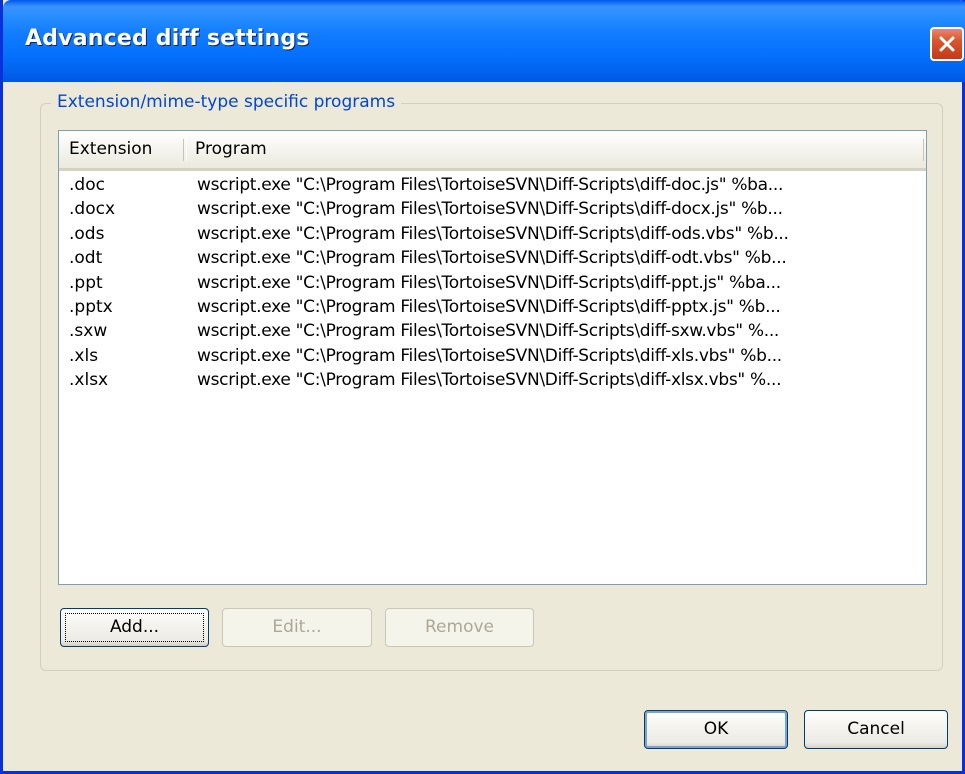 This screenshot has width=965, height=774. What do you see at coordinates (87, 233) in the screenshot?
I see `extension-cell: .ods` at bounding box center [87, 233].